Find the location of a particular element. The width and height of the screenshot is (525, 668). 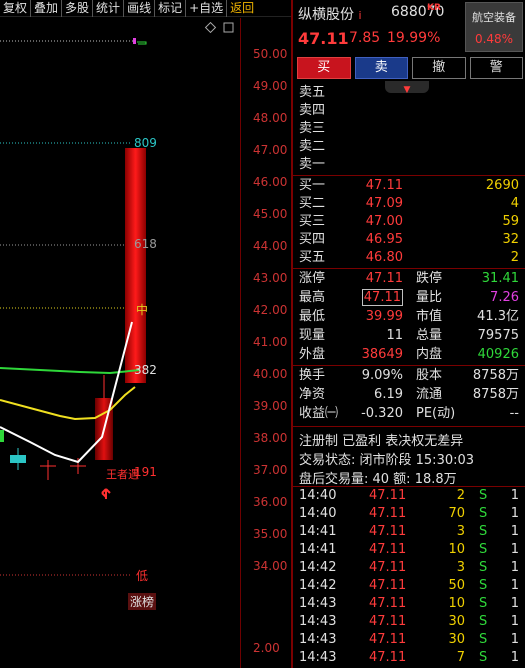

price-change: 7.85 is located at coordinates (365, 38).